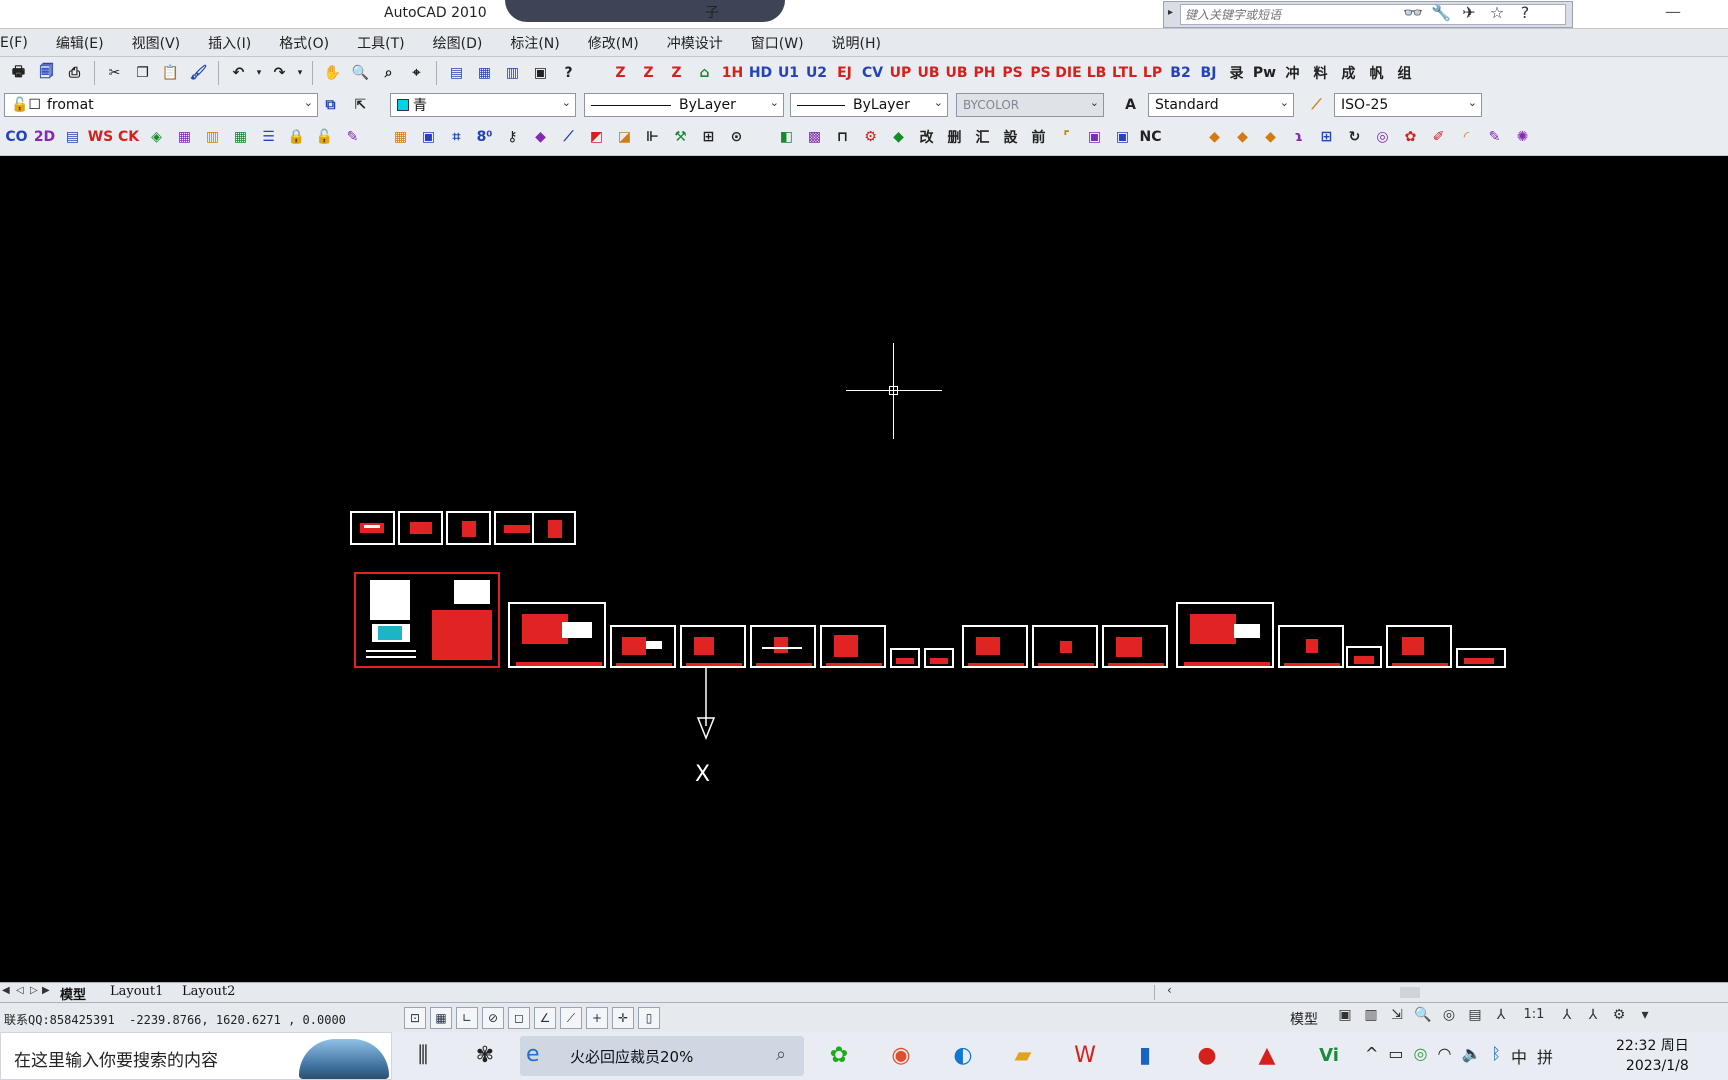 The width and height of the screenshot is (1728, 1080). Describe the element at coordinates (34, 990) in the screenshot. I see `next-tab-icon: ▷` at that location.